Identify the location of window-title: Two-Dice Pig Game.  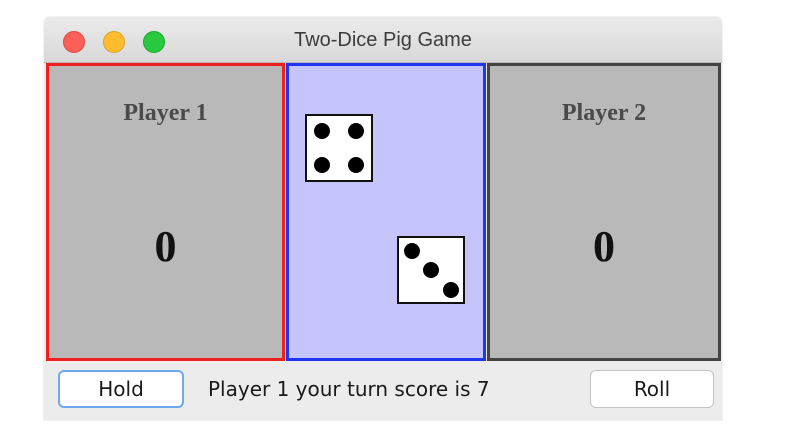
(383, 40).